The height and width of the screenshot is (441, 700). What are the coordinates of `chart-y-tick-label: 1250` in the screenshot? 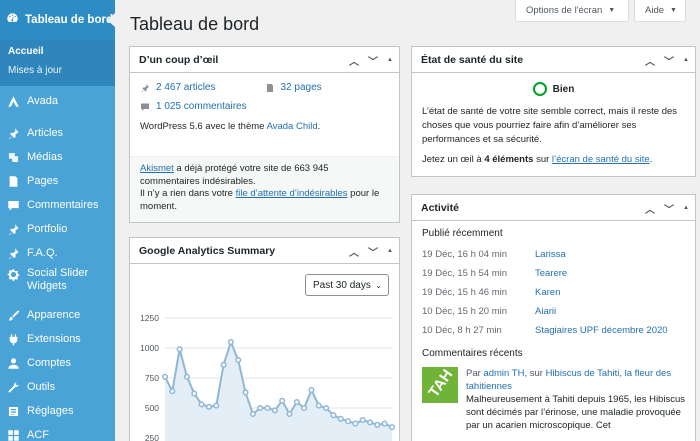 It's located at (149, 318).